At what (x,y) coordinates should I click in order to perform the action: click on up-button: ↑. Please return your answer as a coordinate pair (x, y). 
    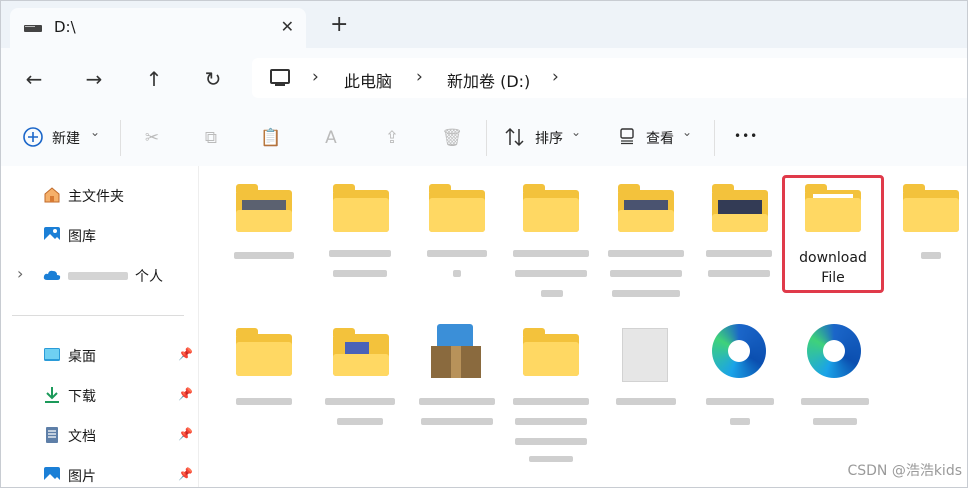
    Looking at the image, I should click on (154, 79).